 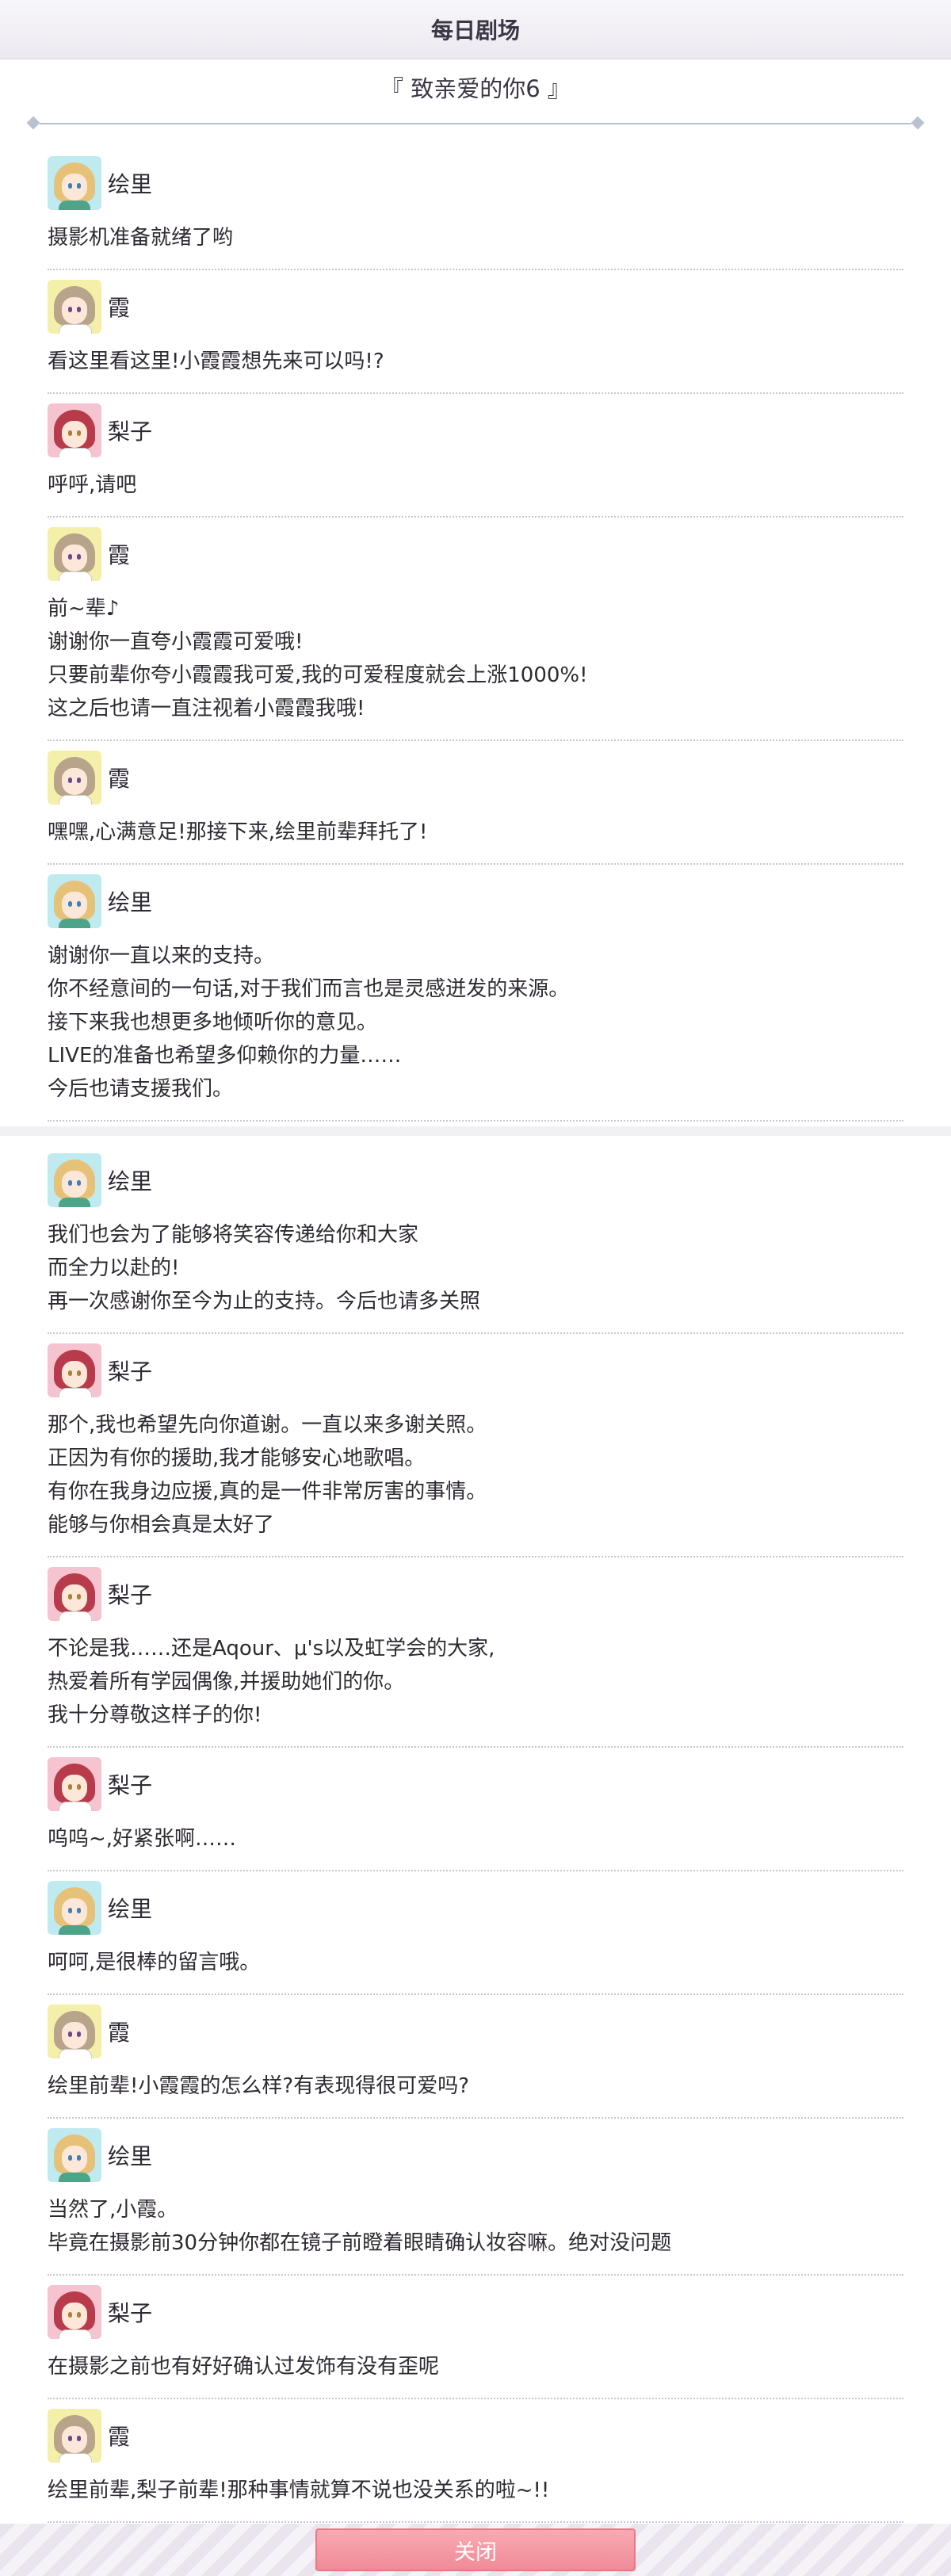 What do you see at coordinates (475, 2226) in the screenshot?
I see `dialogue-text: 当然了,小霞。毕竟在摄影前30分钟你都在镜子前瞪着眼睛确认妆容嘛。绝对没问题` at bounding box center [475, 2226].